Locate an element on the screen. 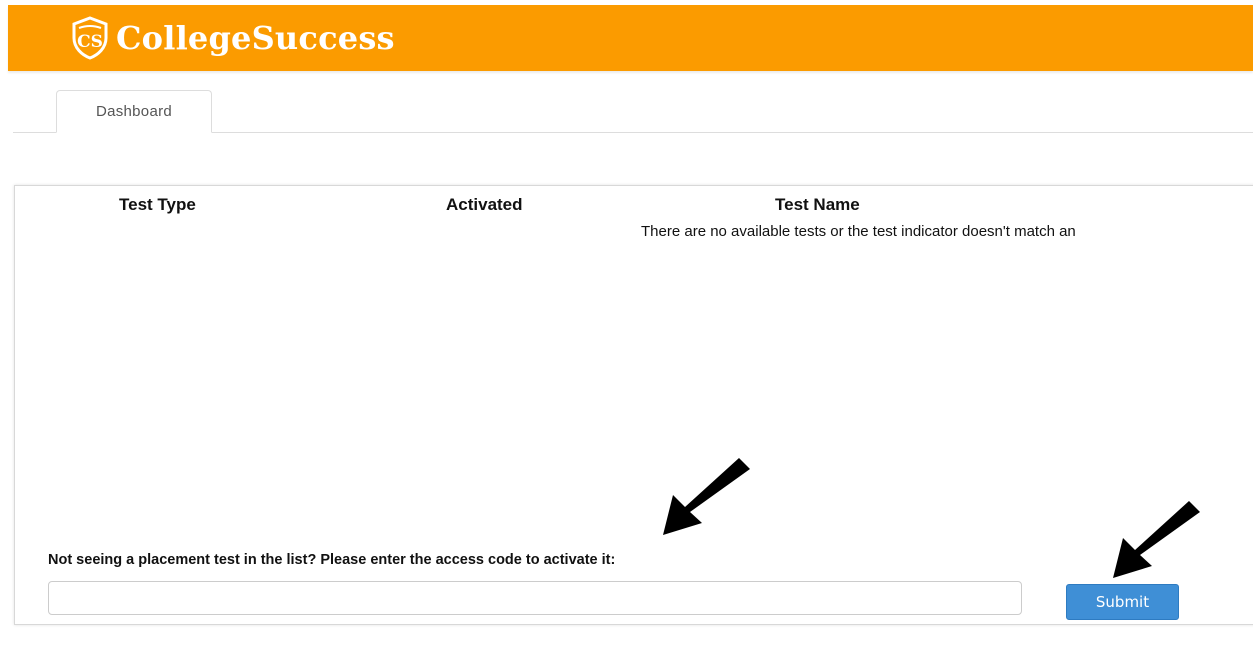 The height and width of the screenshot is (649, 1253). app-header: CS CollegeSuccess is located at coordinates (630, 38).